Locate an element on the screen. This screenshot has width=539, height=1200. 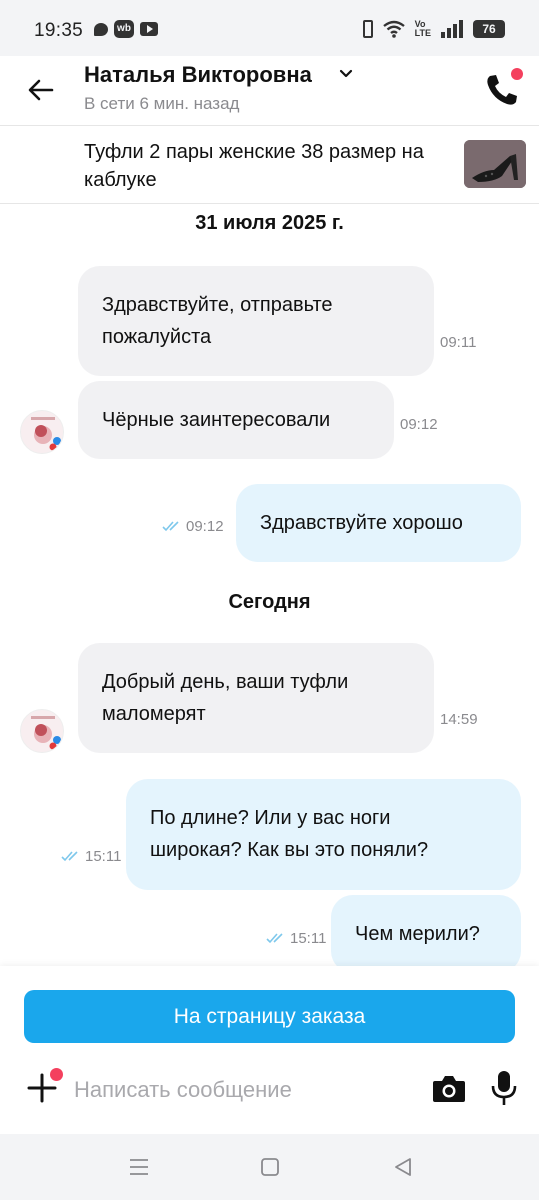
message-incoming: Здравствуйте, отправьте пожалуйста is located at coordinates (256, 321).